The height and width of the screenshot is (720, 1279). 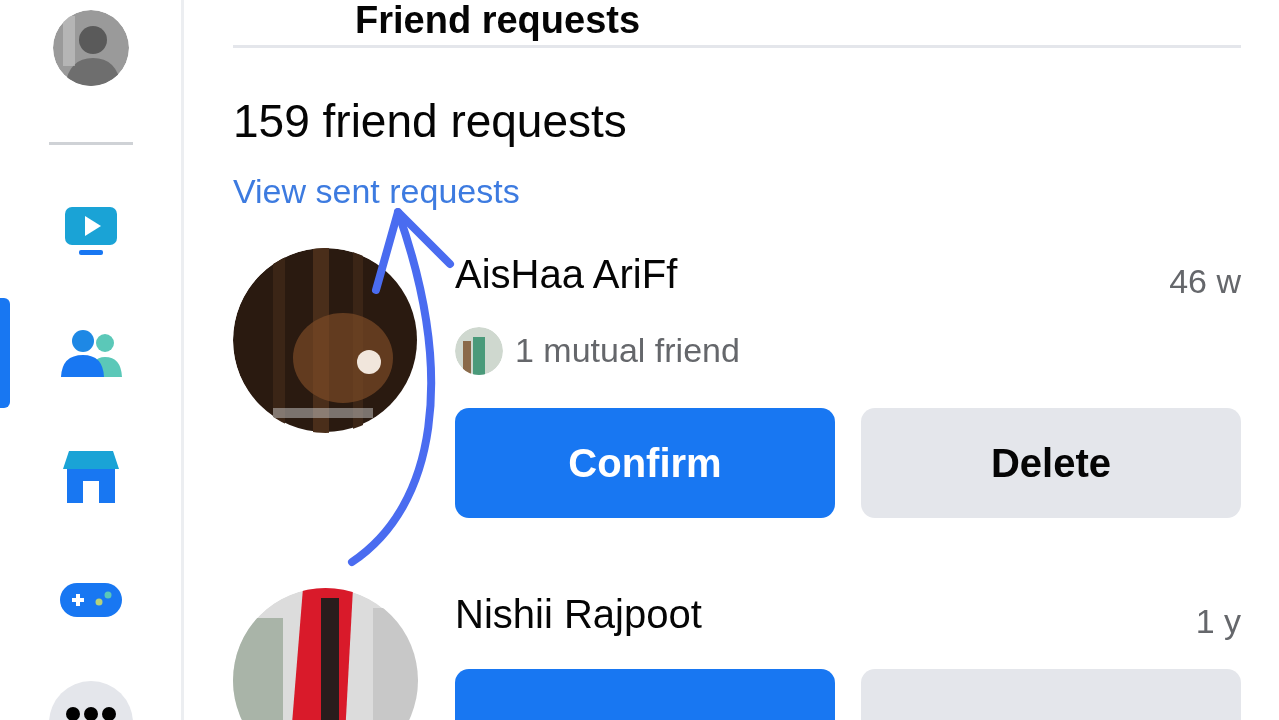 I want to click on request-time: 1 y, so click(x=1218, y=621).